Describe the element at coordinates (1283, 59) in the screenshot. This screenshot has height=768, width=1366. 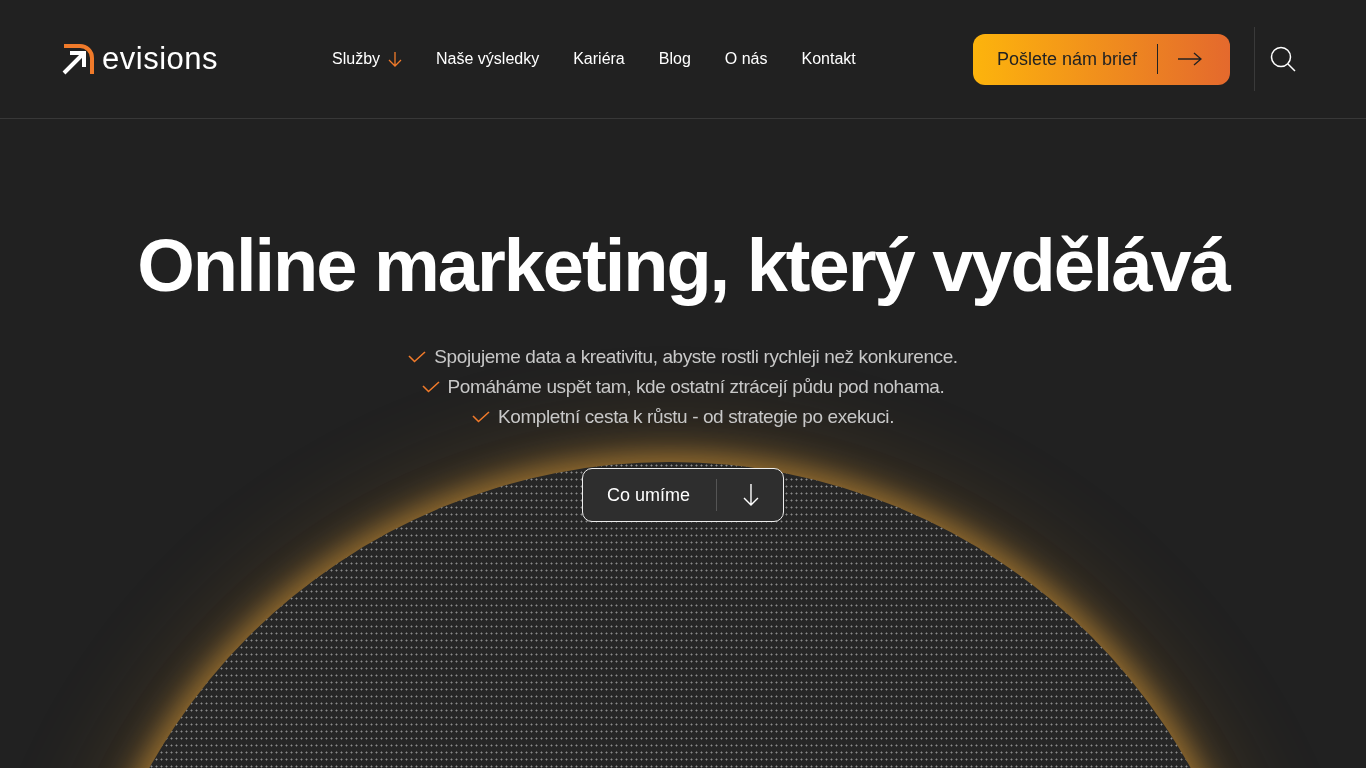
I see `search-icon` at that location.